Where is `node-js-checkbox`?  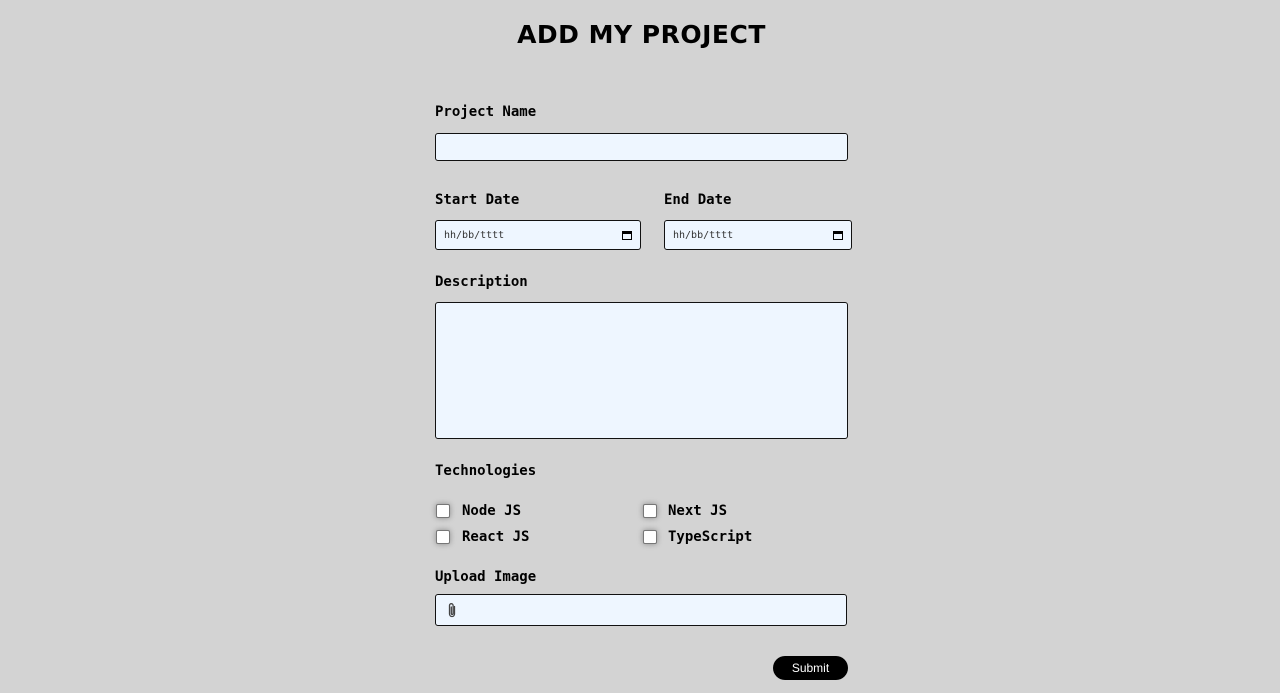
node-js-checkbox is located at coordinates (443, 511).